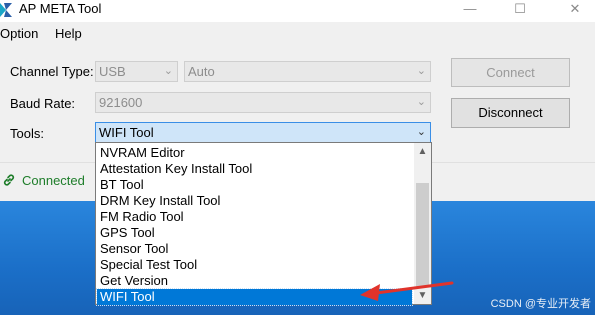 Image resolution: width=595 pixels, height=315 pixels. I want to click on dropdown-scrollbar: ▲ ▼, so click(422, 223).